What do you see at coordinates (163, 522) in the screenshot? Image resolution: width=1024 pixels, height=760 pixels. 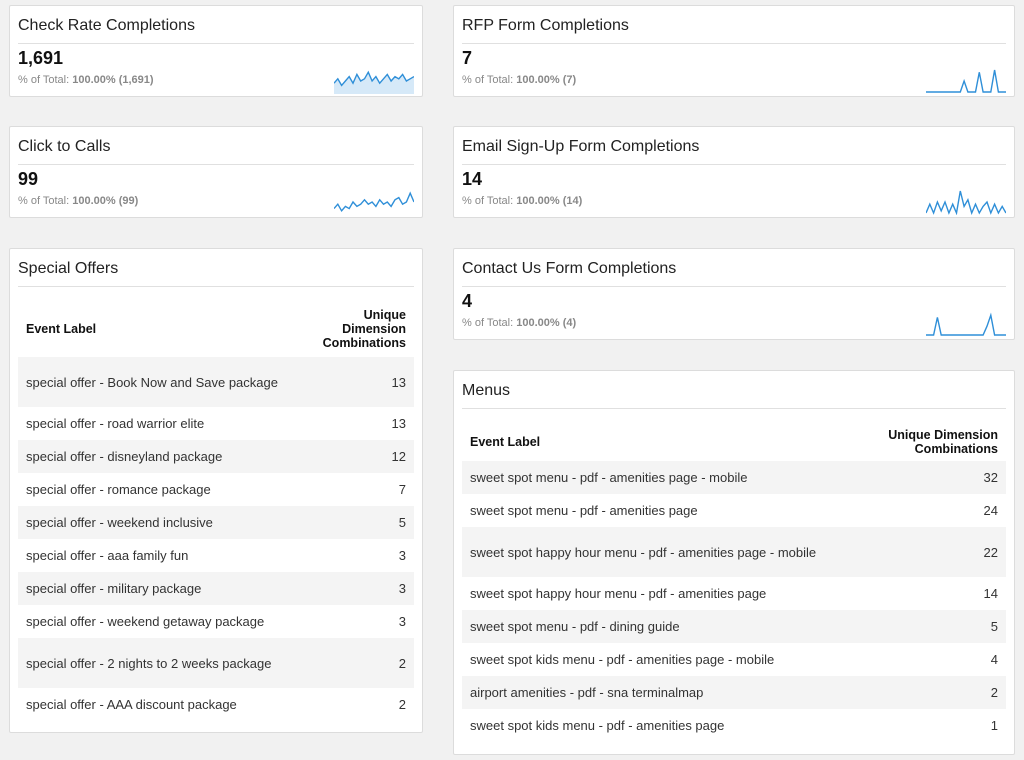 I see `row-event-label: special offer - weekend inclusive` at bounding box center [163, 522].